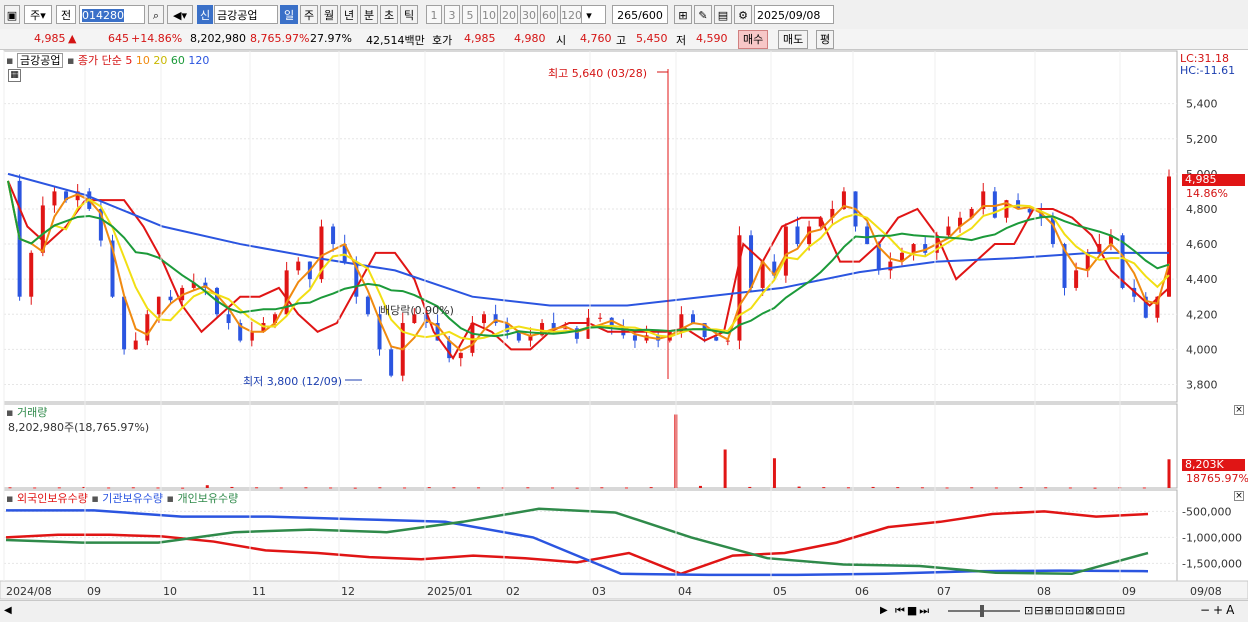  I want to click on legend-ma20: 20, so click(160, 60).